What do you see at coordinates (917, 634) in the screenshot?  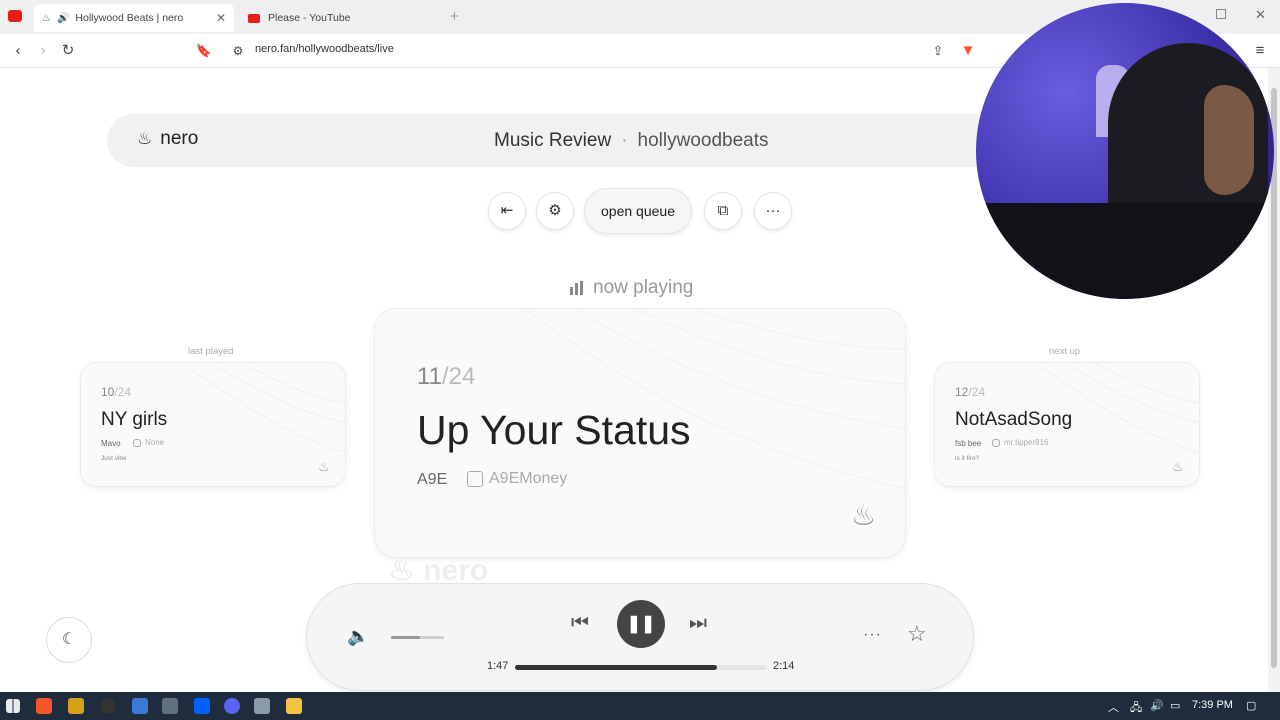 I see `star-icon: ☆` at bounding box center [917, 634].